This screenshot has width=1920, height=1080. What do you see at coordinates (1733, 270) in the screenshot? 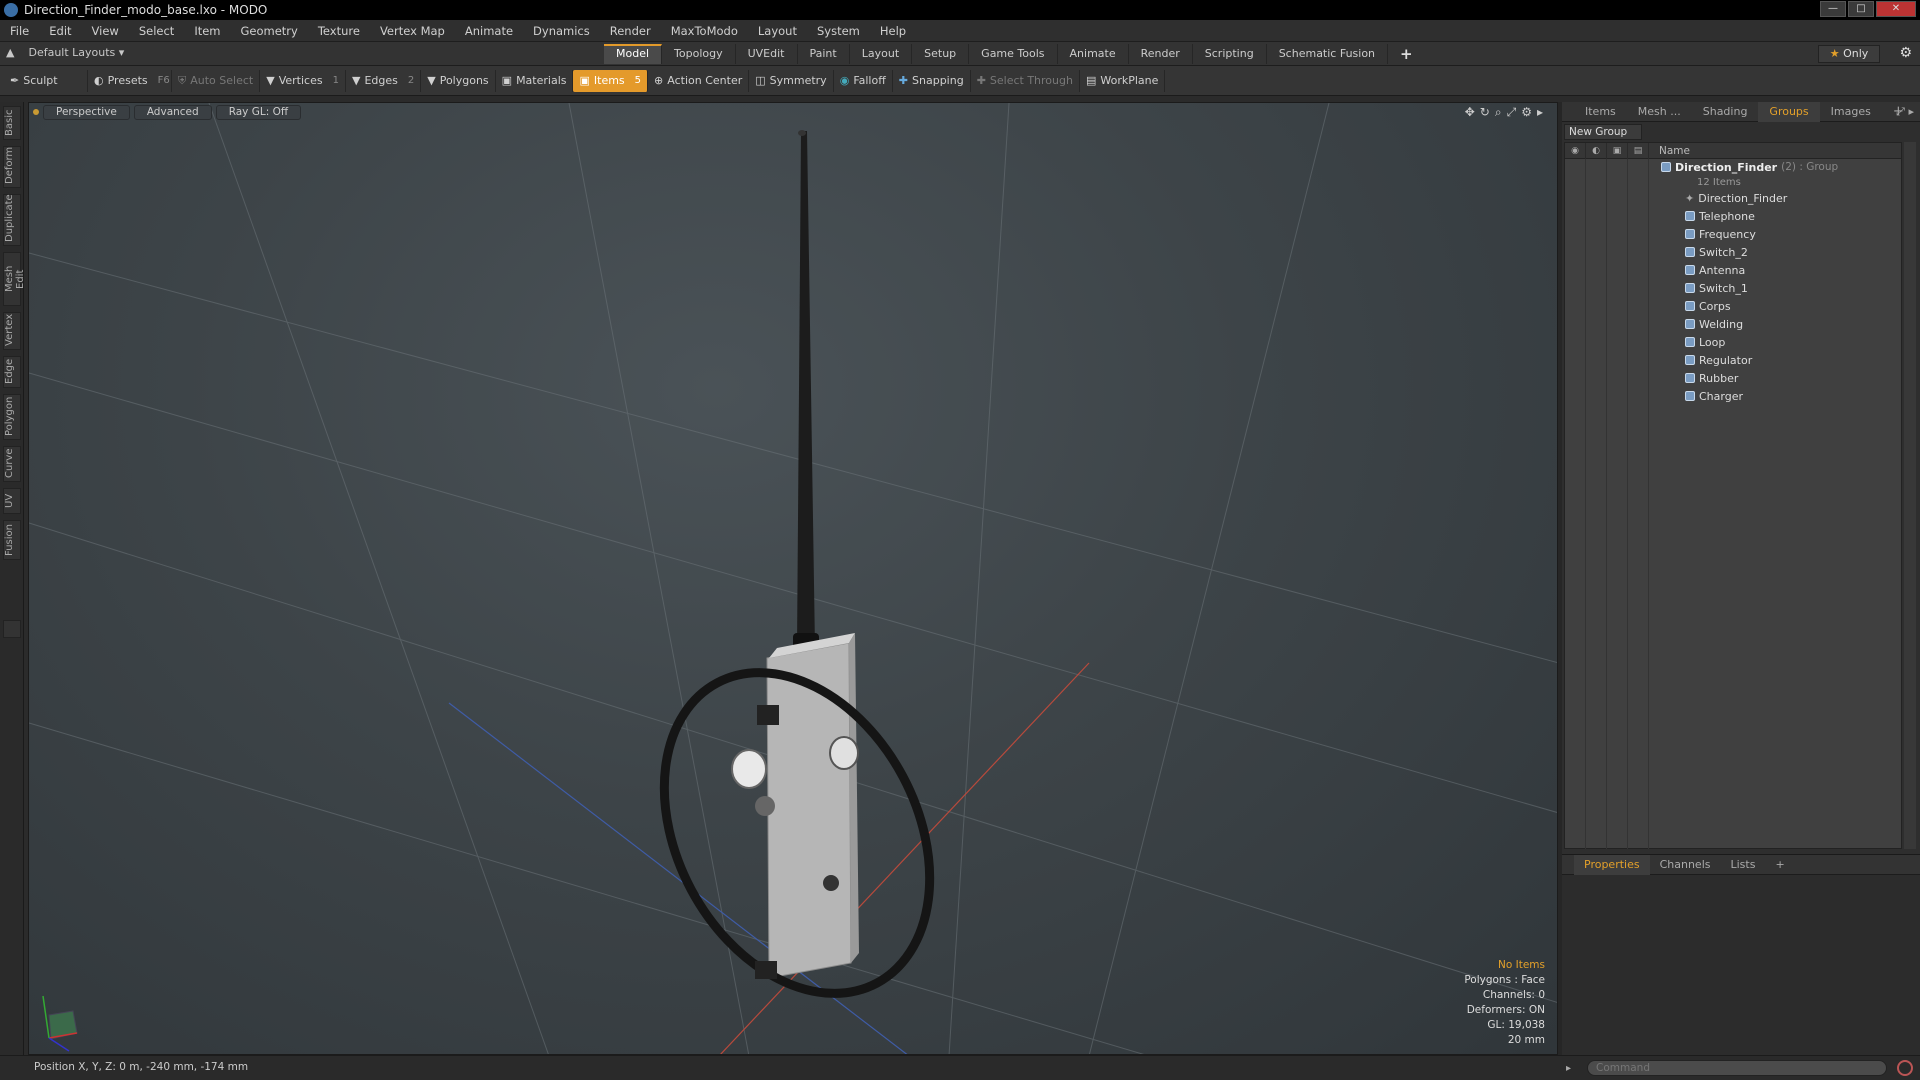
I see `list-item: Antenna` at bounding box center [1733, 270].